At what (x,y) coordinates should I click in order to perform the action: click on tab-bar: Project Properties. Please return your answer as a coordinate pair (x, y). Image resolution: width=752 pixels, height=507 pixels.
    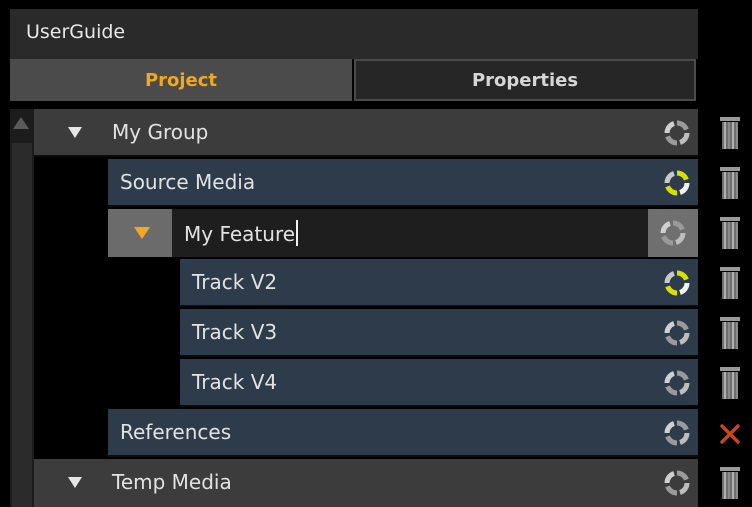
    Looking at the image, I should click on (354, 81).